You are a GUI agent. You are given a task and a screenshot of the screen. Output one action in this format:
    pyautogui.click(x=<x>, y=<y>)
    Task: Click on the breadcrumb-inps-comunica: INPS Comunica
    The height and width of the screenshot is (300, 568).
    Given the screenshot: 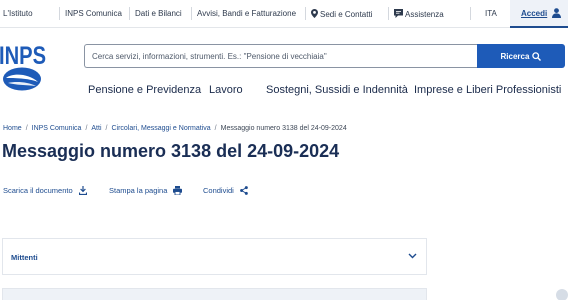 What is the action you would take?
    pyautogui.click(x=57, y=128)
    